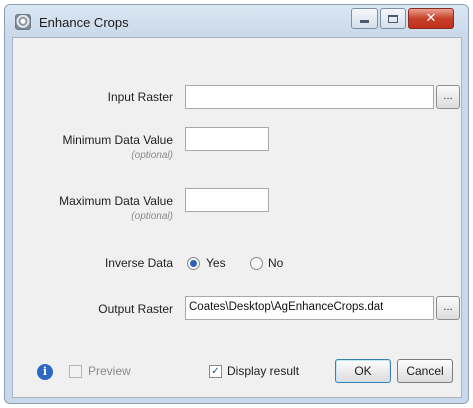 This screenshot has height=408, width=473. I want to click on window-title: Enhance Crops, so click(84, 22).